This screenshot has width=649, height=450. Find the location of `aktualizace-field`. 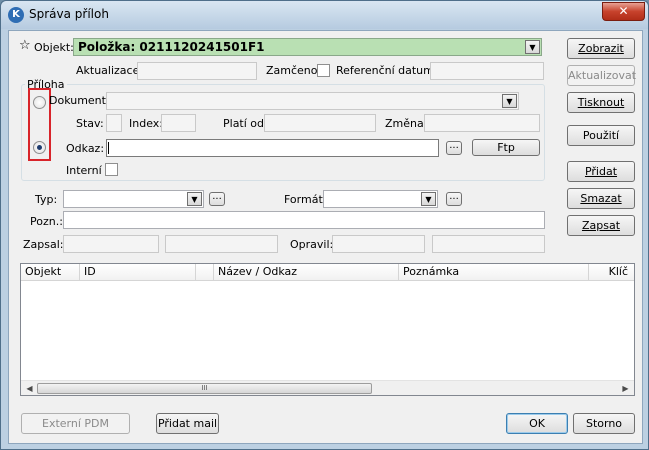

aktualizace-field is located at coordinates (197, 71).